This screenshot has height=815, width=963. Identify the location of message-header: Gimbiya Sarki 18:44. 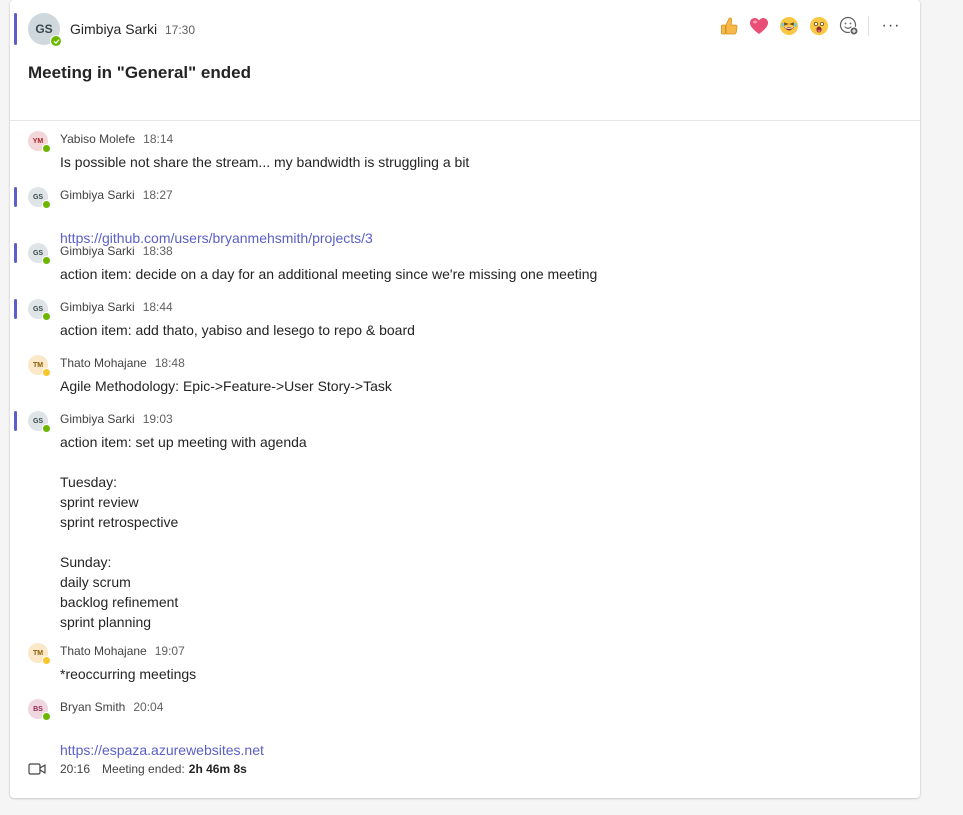
(116, 307).